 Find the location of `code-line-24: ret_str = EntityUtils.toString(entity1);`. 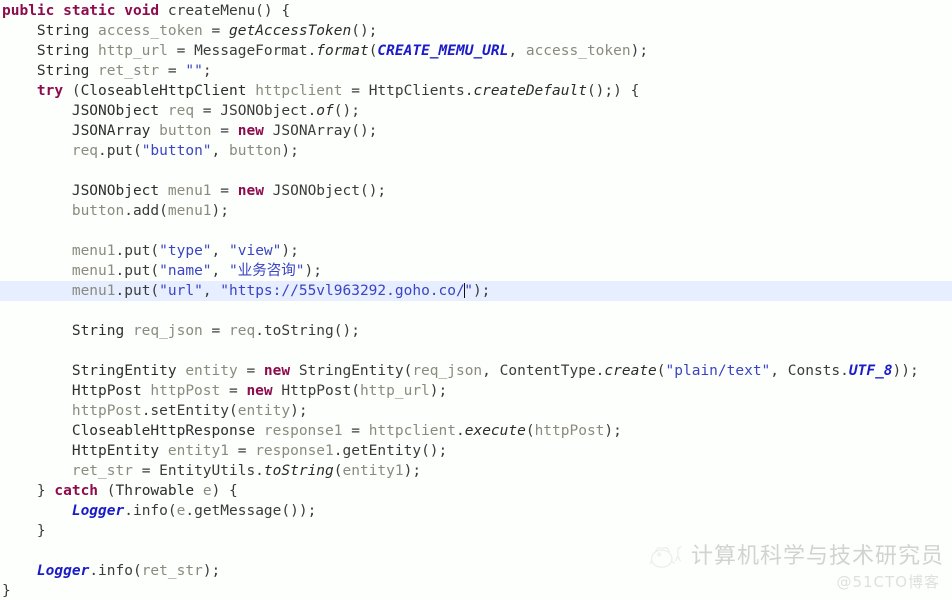

code-line-24: ret_str = EntityUtils.toString(entity1); is located at coordinates (476, 471).